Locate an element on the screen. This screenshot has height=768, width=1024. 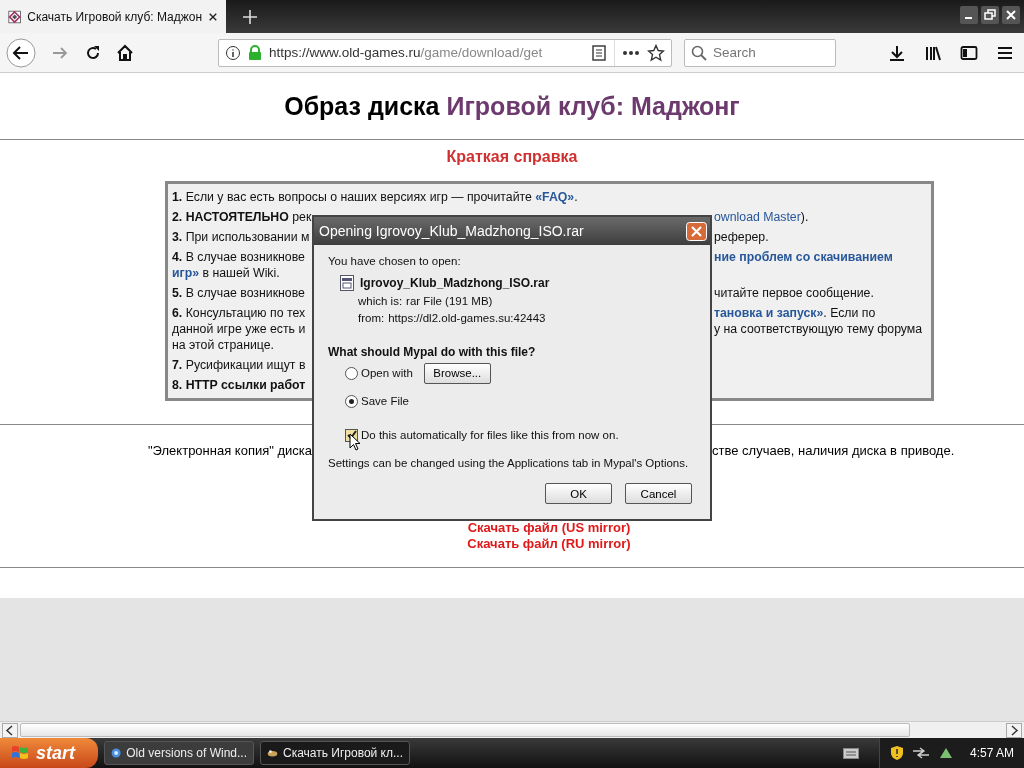
new-tab-icon is located at coordinates (250, 16).